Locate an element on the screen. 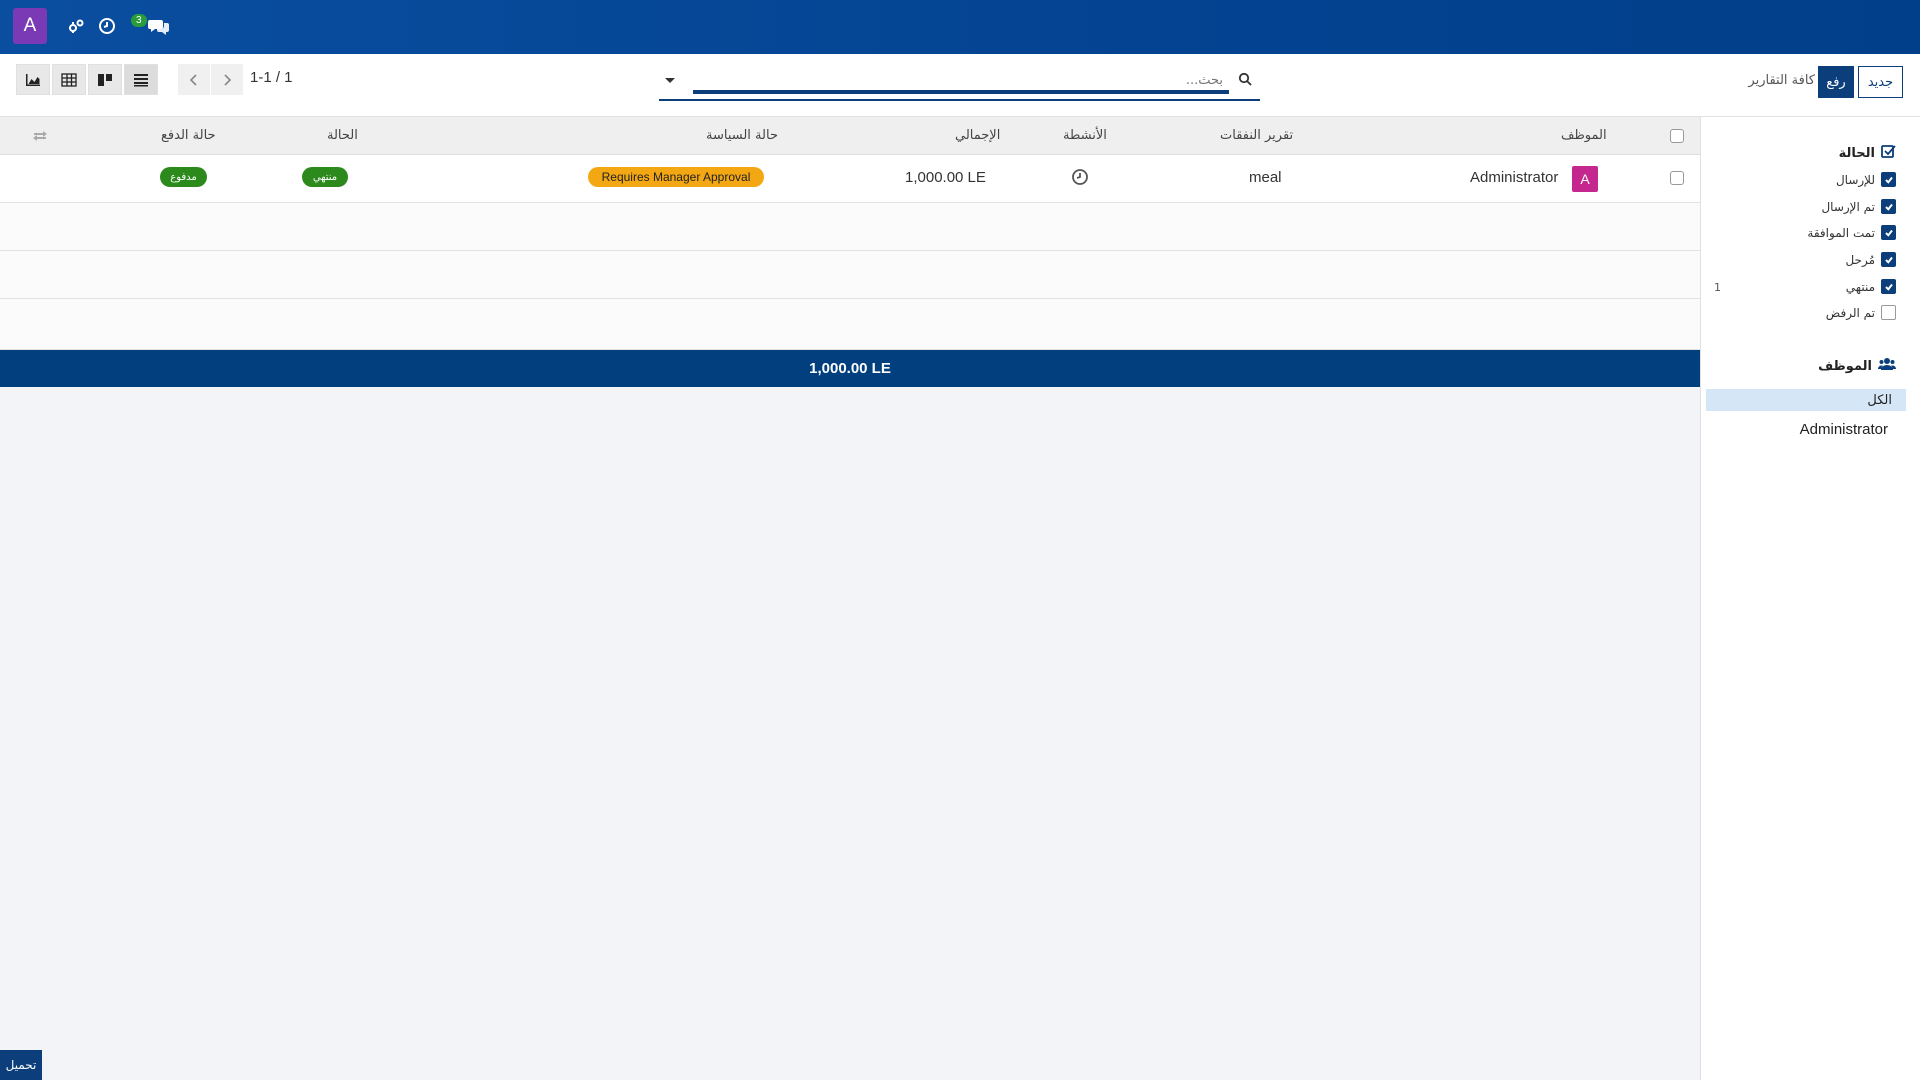  checkbox-unchecked-icon is located at coordinates (1888, 312).